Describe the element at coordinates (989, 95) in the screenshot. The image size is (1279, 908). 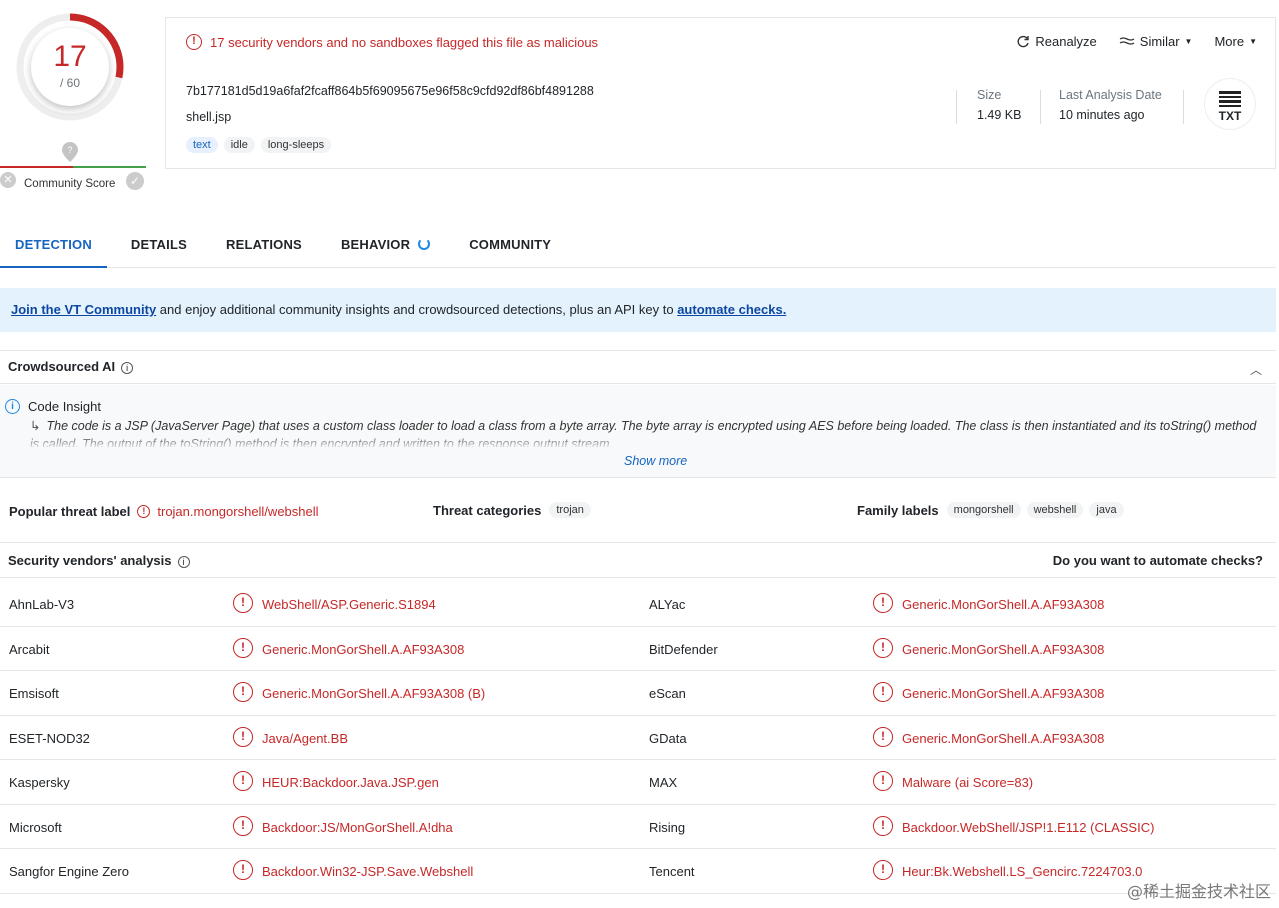
I see `size-label: Size` at that location.